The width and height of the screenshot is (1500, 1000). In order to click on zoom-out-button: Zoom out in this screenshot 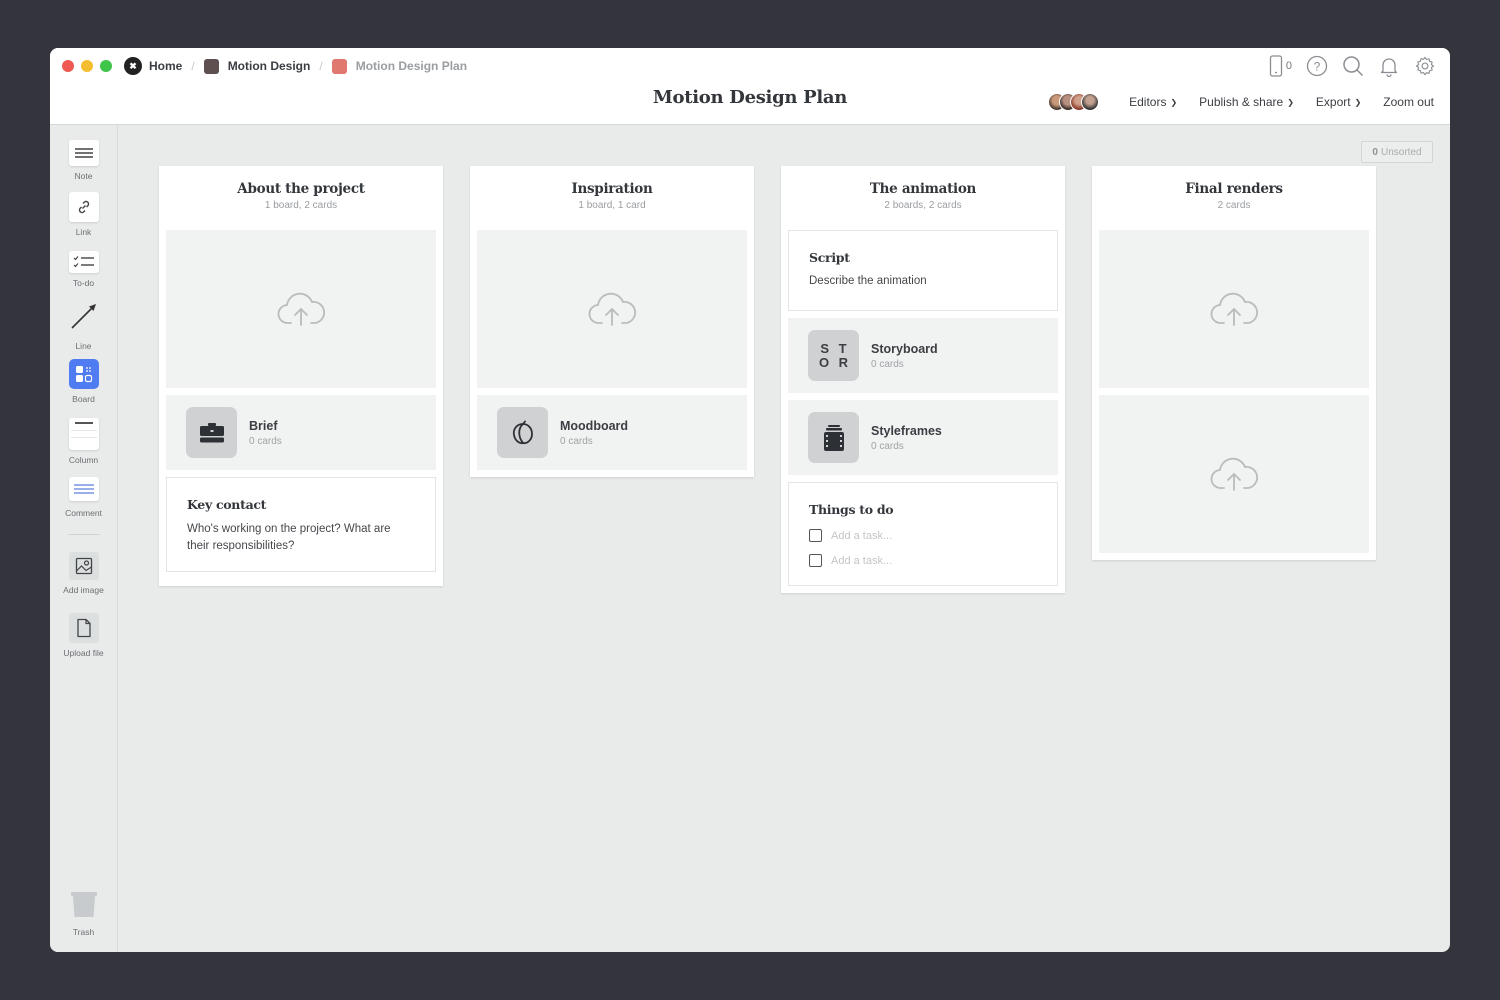, I will do `click(1408, 102)`.